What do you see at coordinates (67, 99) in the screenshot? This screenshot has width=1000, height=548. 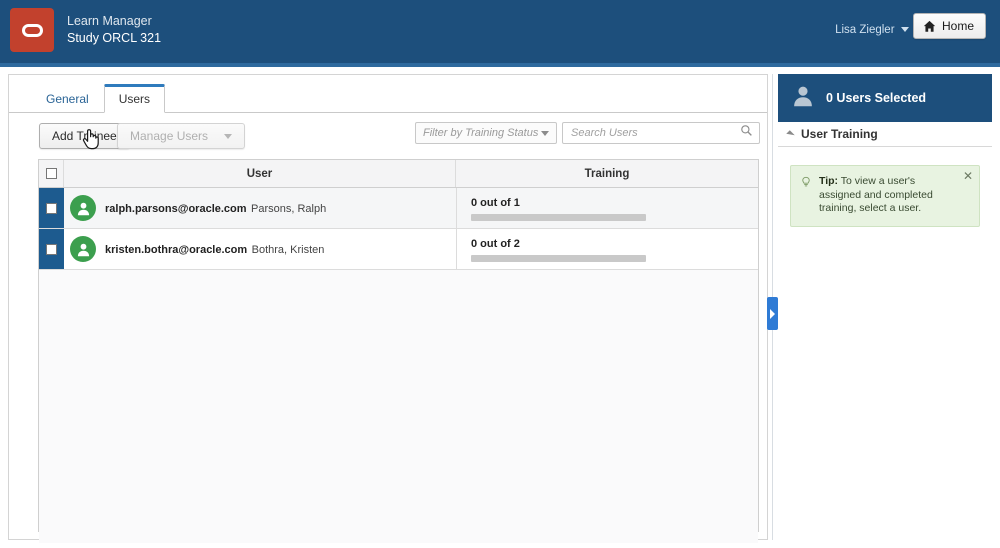 I see `tab-general: General` at bounding box center [67, 99].